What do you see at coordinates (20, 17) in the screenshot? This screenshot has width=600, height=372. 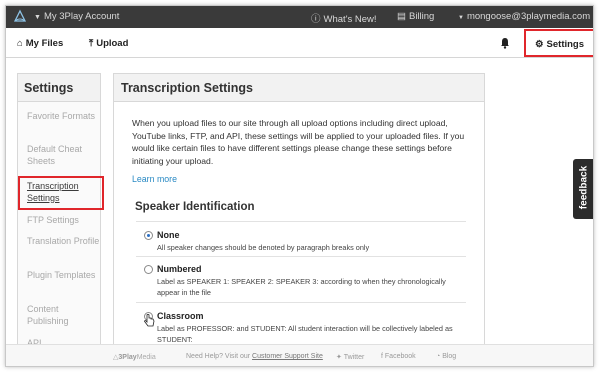 I see `3play-logo-icon` at bounding box center [20, 17].